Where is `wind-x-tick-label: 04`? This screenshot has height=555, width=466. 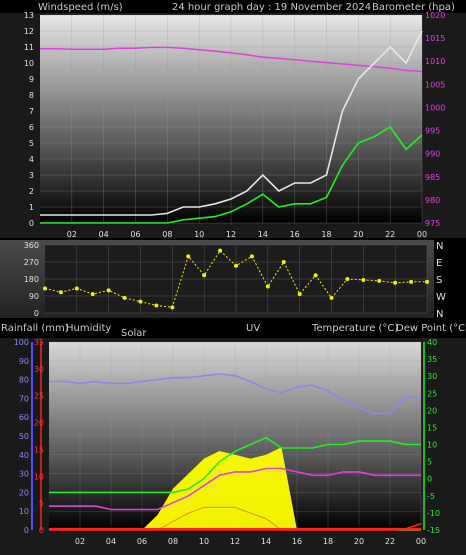 wind-x-tick-label: 04 is located at coordinates (104, 234).